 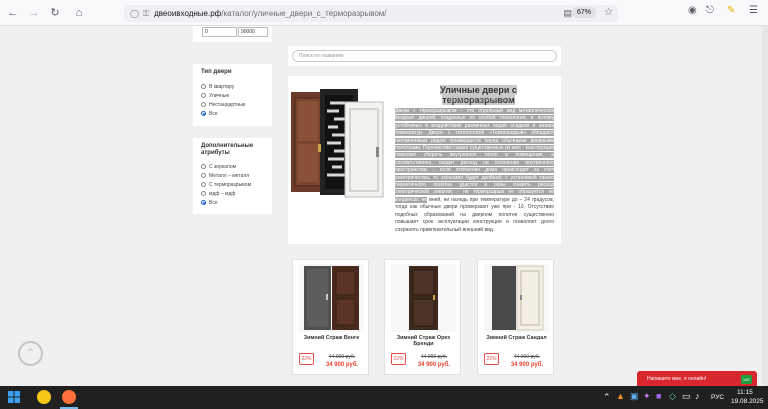 I want to click on option-mdf-mdf: мдф – мдф, so click(x=232, y=193).